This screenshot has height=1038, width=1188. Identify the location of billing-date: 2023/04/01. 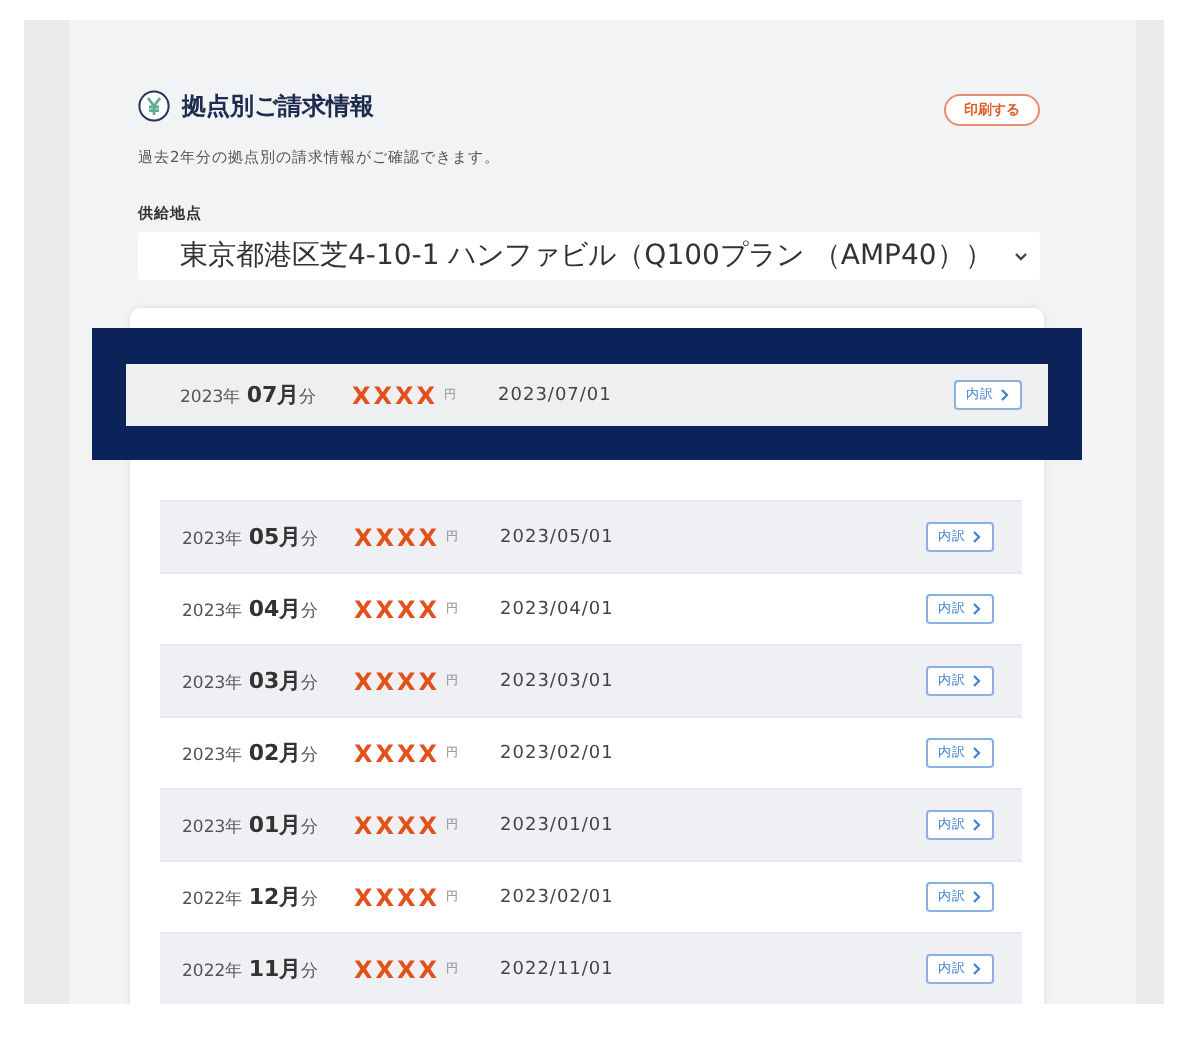
(557, 609).